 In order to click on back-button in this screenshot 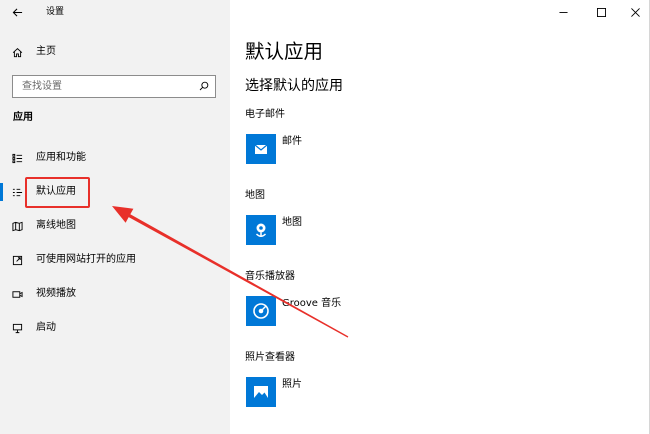, I will do `click(17, 12)`.